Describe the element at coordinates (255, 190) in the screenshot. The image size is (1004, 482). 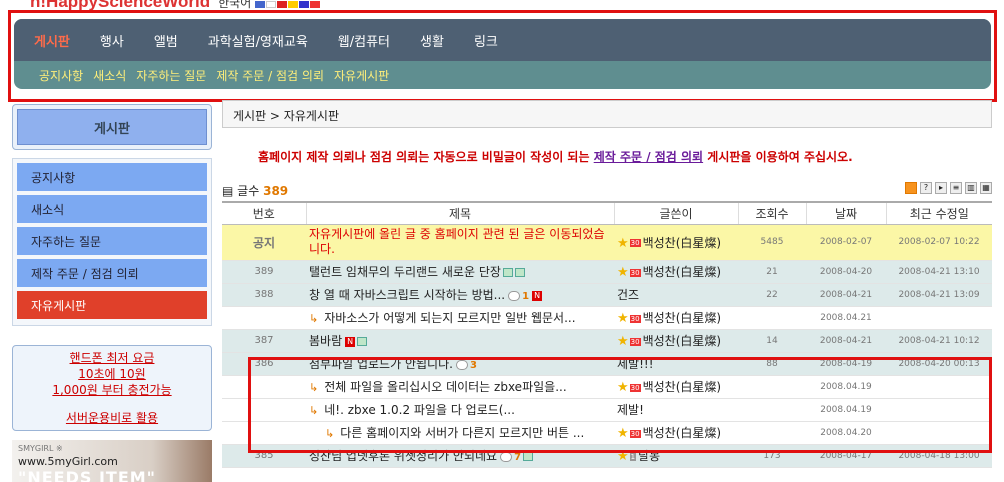
I see `post-count: ▤ 글수 389` at that location.